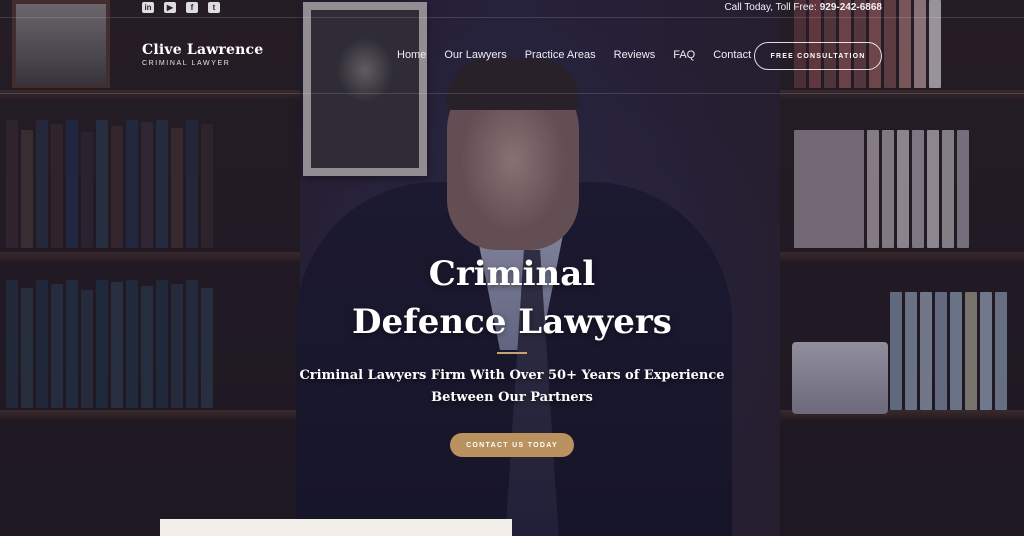  Describe the element at coordinates (851, 7) in the screenshot. I see `phone-number: 929-242-6868` at that location.